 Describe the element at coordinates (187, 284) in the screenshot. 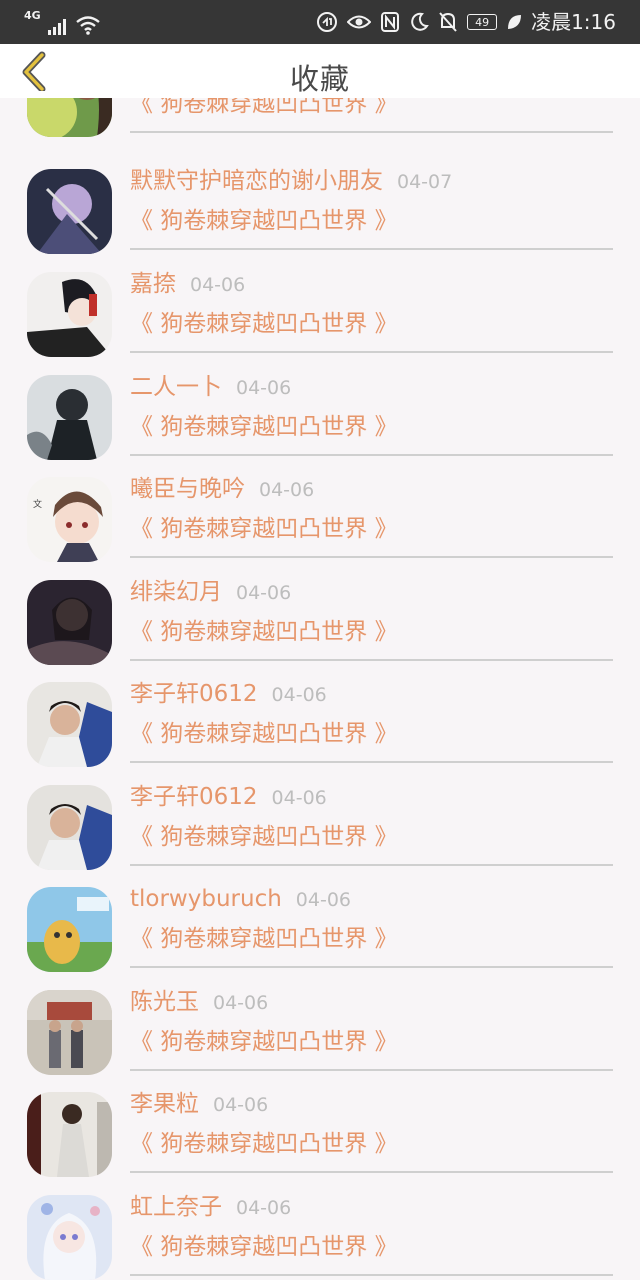

I see `user-name: 嘉捺 04-06` at that location.